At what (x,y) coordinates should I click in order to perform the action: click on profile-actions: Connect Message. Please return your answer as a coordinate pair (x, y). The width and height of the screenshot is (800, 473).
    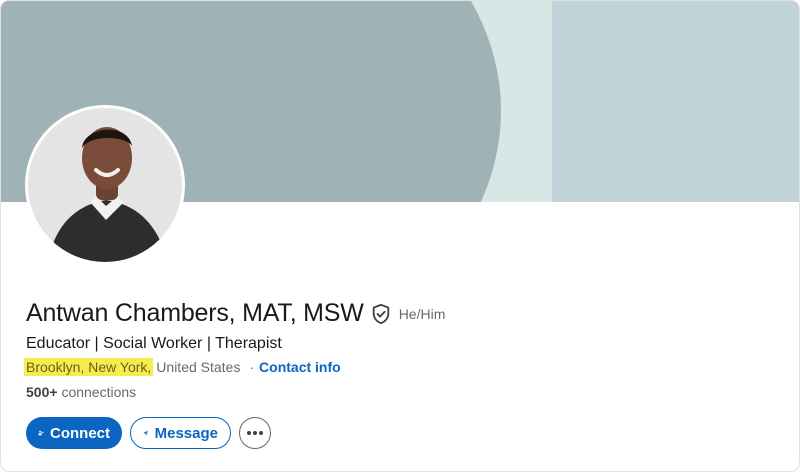
    Looking at the image, I should click on (148, 433).